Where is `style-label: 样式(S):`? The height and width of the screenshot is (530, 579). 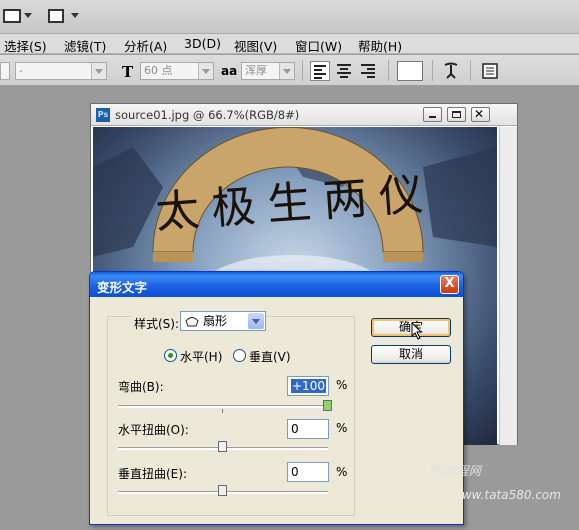 style-label: 样式(S): is located at coordinates (157, 323).